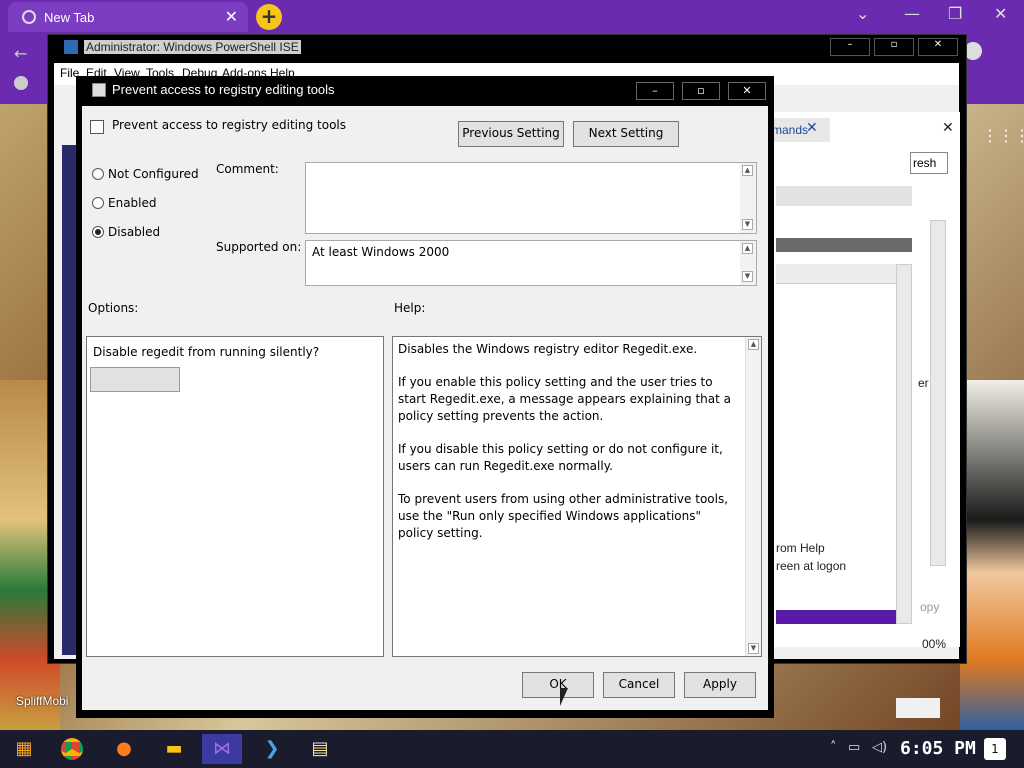  I want to click on radio-enabled: Enabled, so click(124, 203).